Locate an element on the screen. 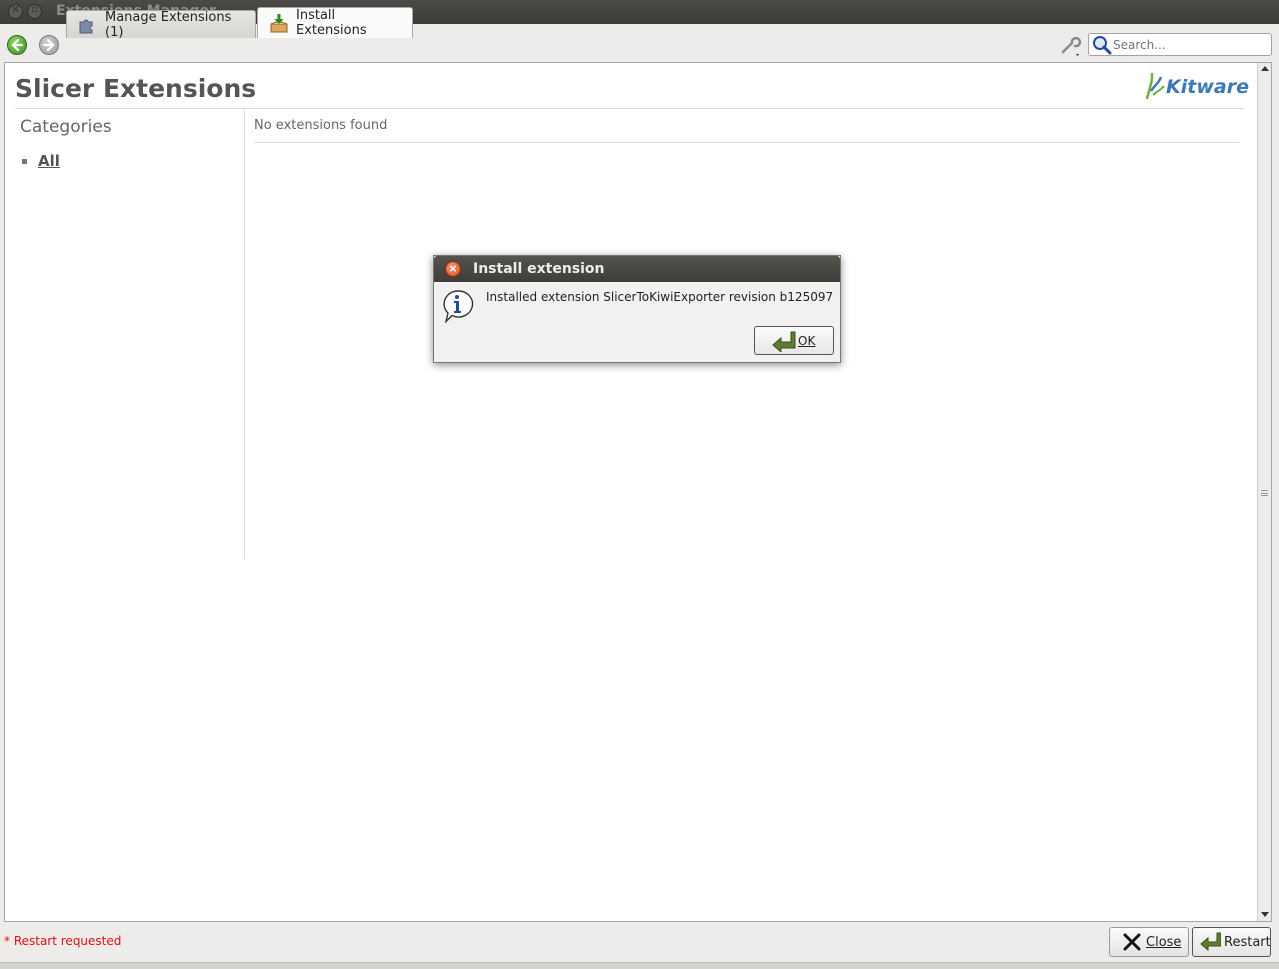  scroll-down-icon is located at coordinates (1265, 914).